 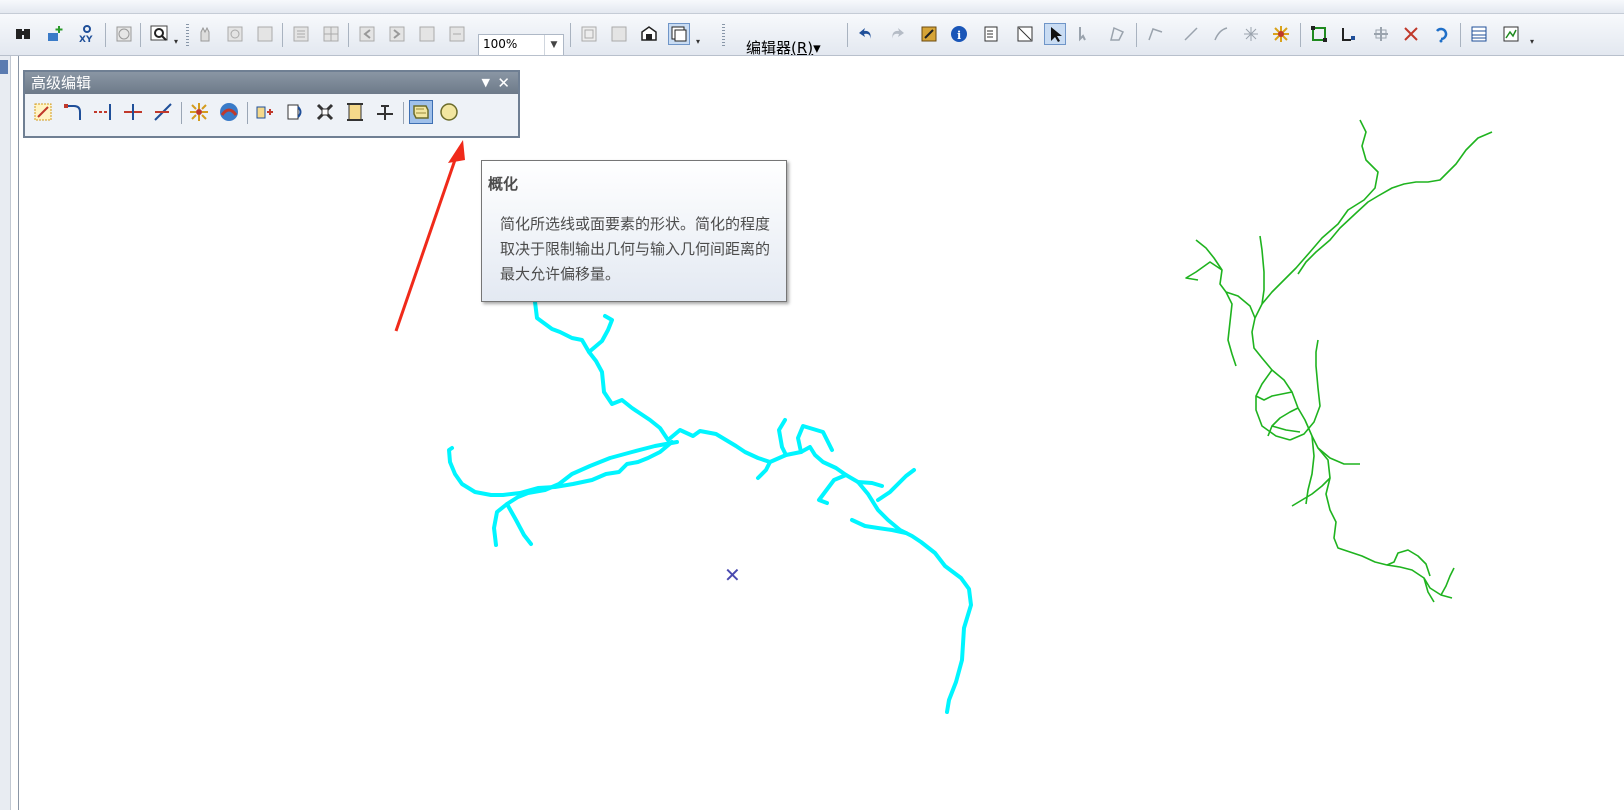 What do you see at coordinates (1479, 34) in the screenshot?
I see `table-icon` at bounding box center [1479, 34].